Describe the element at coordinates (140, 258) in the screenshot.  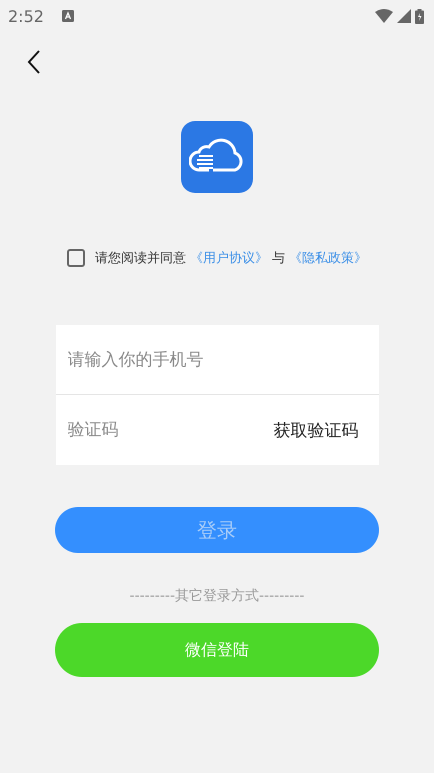
I see `agreement-text: 请您阅读并同意` at that location.